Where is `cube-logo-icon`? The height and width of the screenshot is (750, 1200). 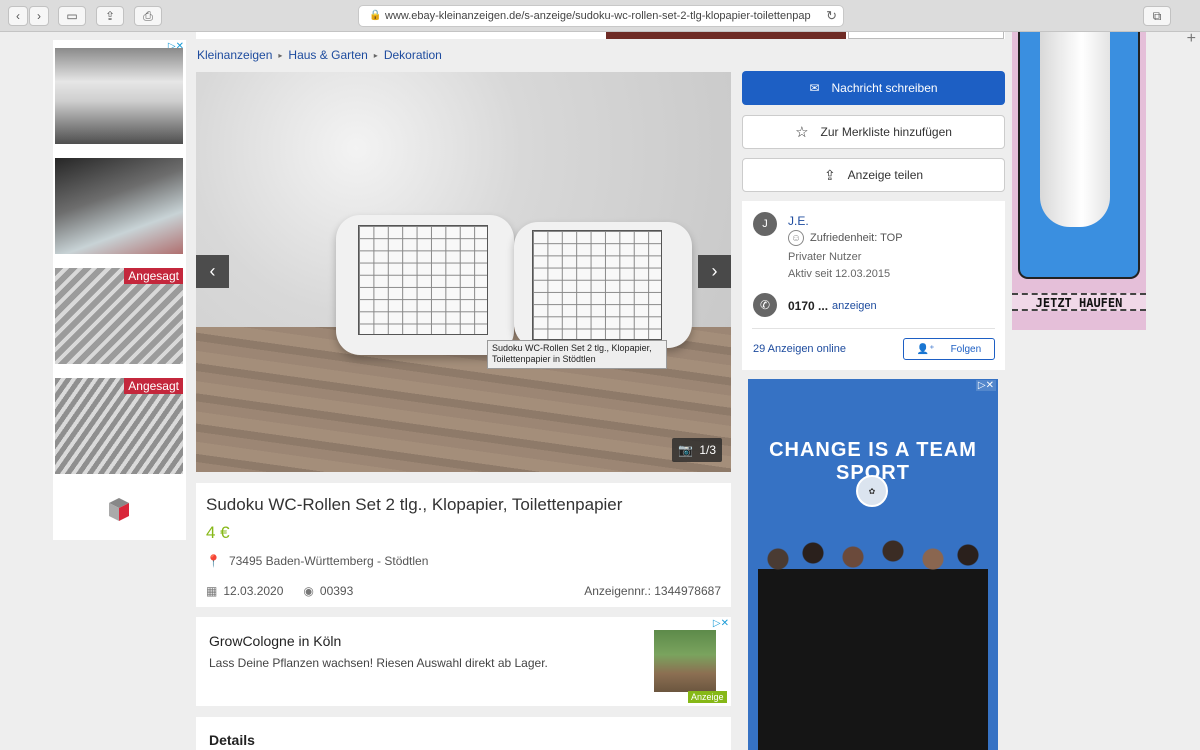
cube-logo-icon is located at coordinates (119, 509).